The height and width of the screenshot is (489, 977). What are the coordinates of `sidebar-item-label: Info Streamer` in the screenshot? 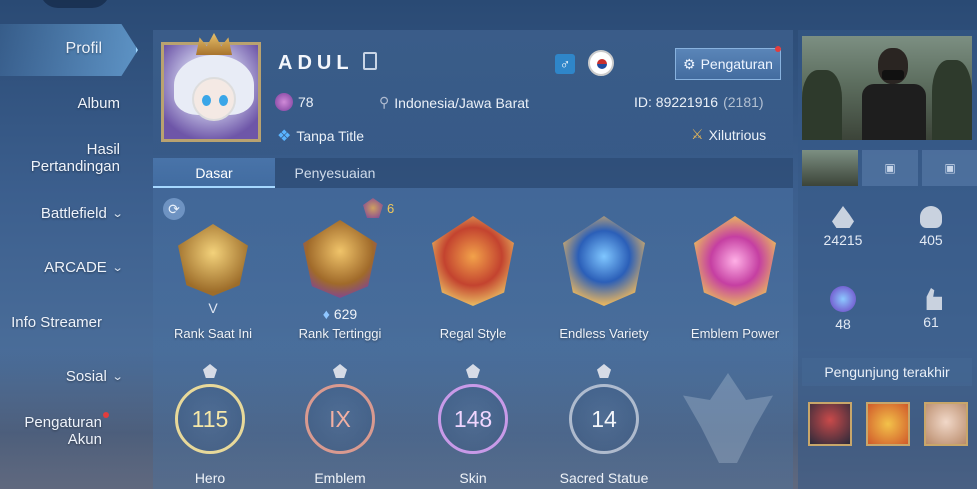 It's located at (56, 322).